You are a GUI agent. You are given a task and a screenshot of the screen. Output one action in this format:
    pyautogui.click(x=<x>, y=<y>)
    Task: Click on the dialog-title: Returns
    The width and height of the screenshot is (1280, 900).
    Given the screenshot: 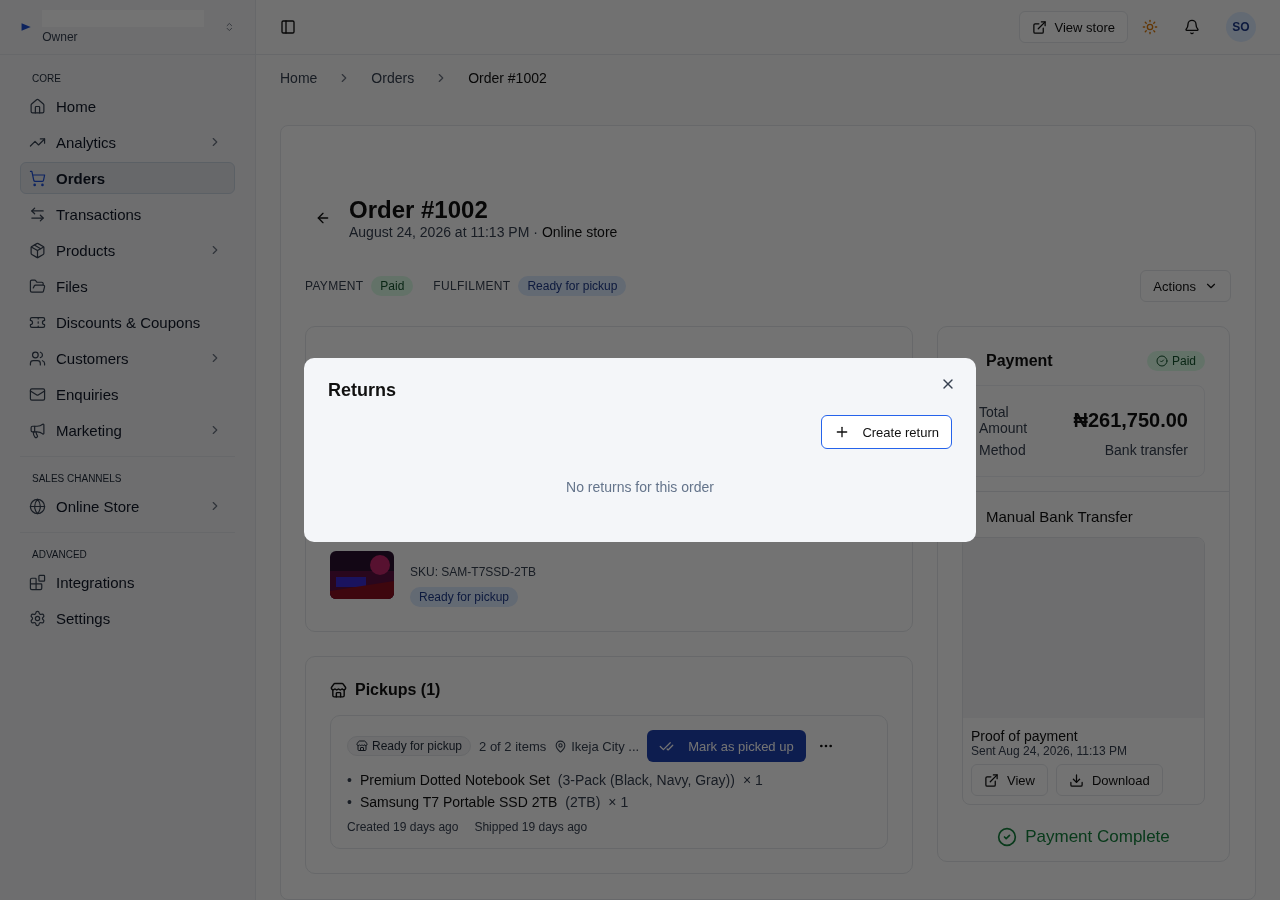 What is the action you would take?
    pyautogui.click(x=362, y=390)
    